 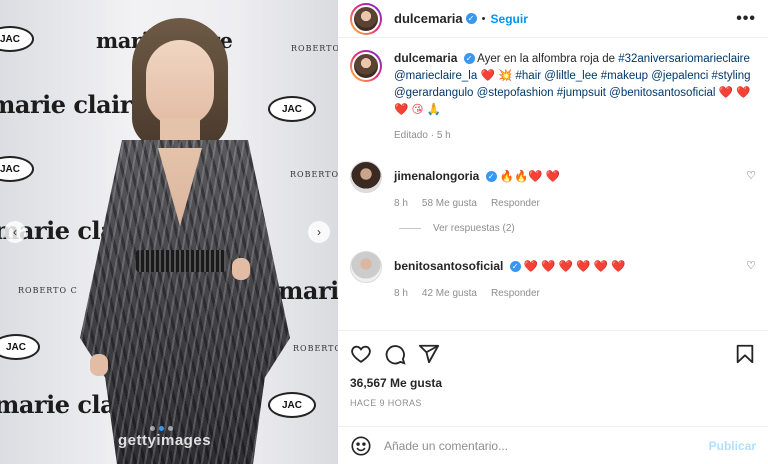 What do you see at coordinates (386, 403) in the screenshot?
I see `post-timestamp: HACE 9 HORAS` at bounding box center [386, 403].